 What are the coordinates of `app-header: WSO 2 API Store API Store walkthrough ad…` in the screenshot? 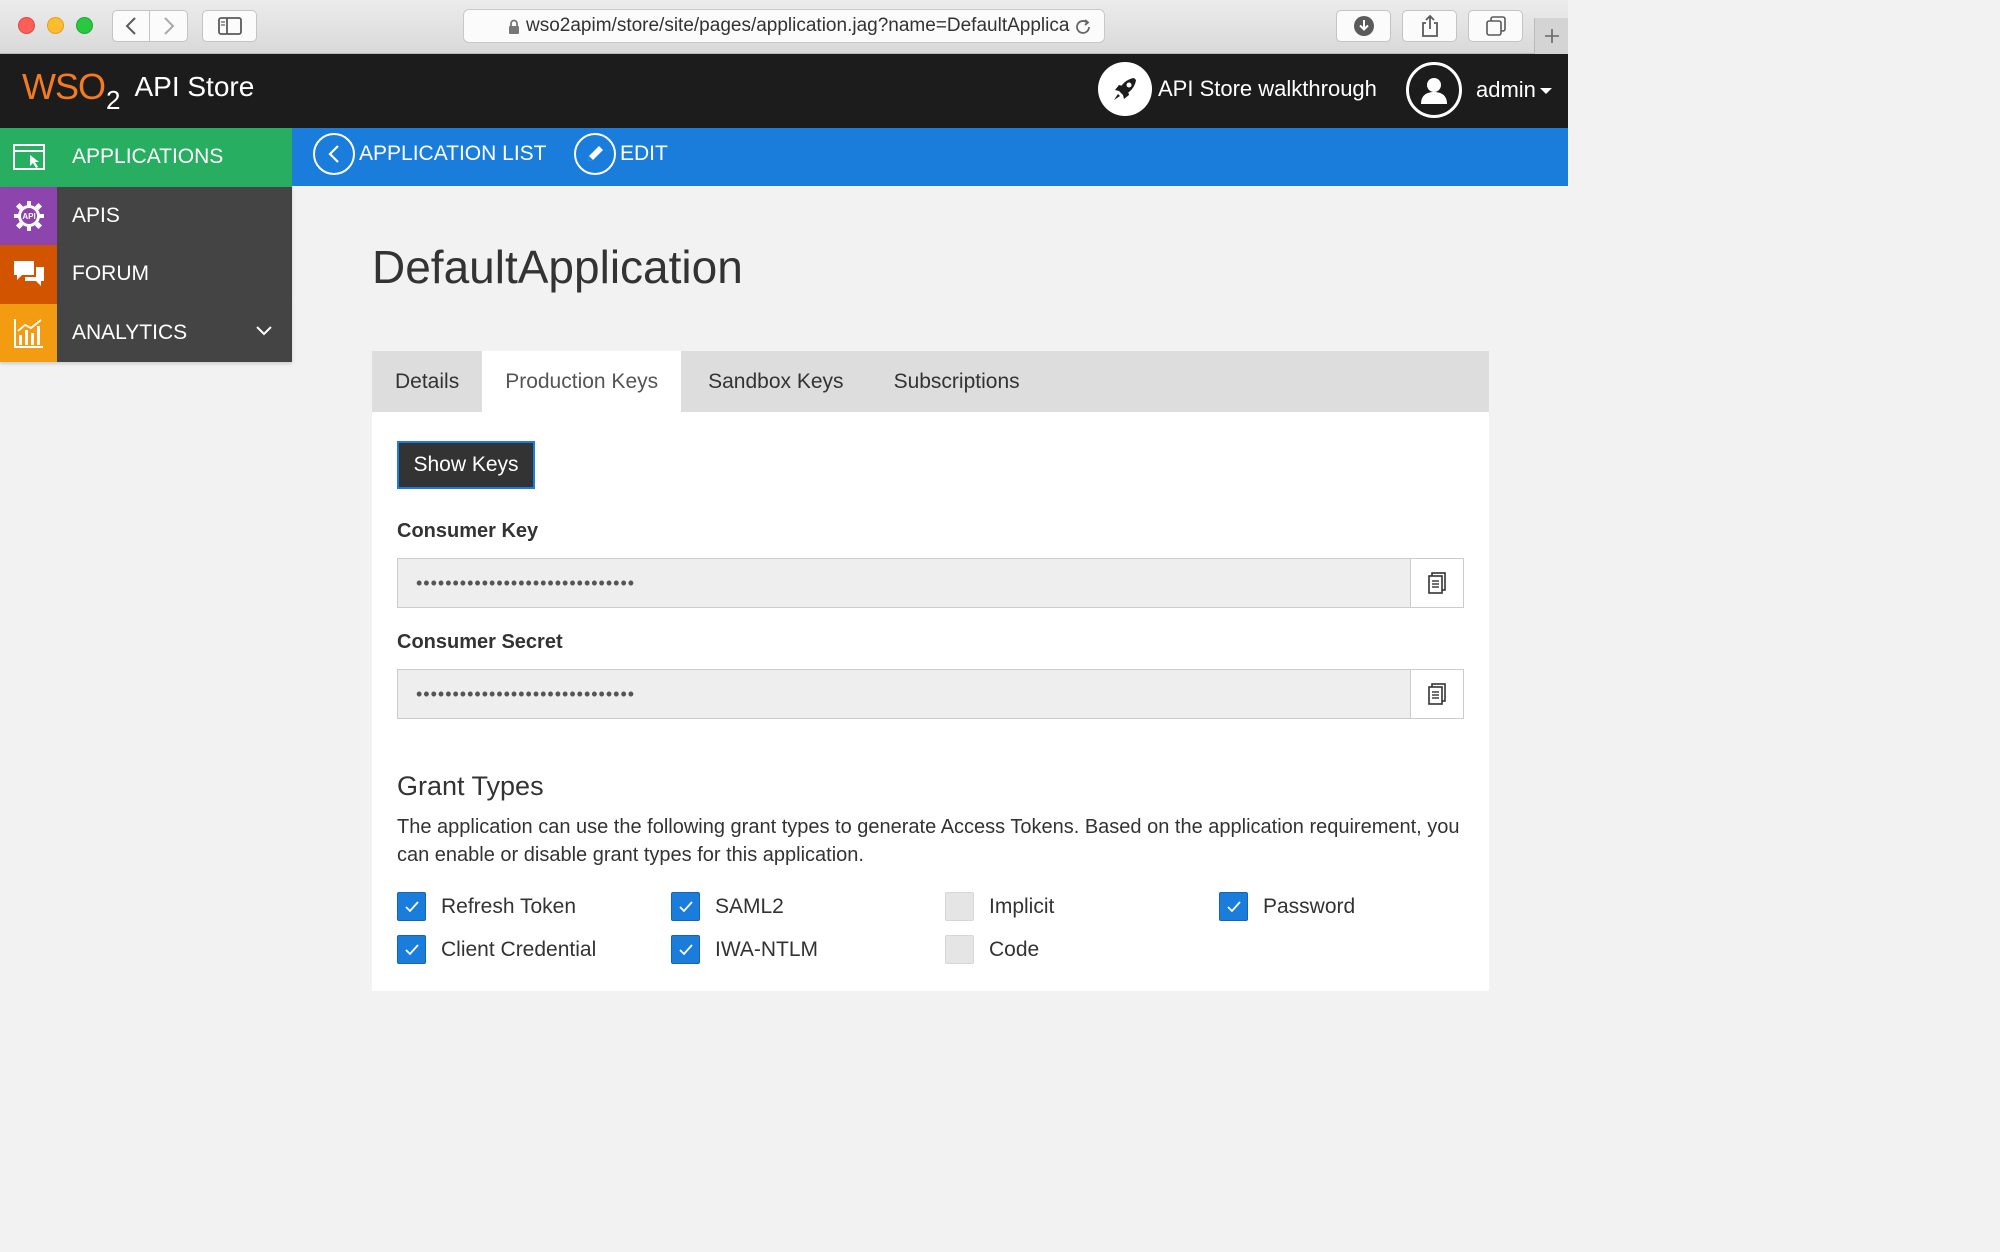 It's located at (784, 91).